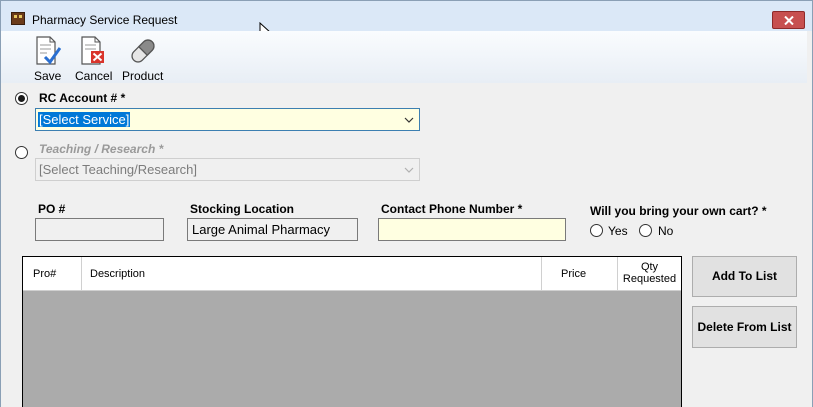 The width and height of the screenshot is (813, 407). Describe the element at coordinates (45, 274) in the screenshot. I see `column-header-label: Pro#` at that location.